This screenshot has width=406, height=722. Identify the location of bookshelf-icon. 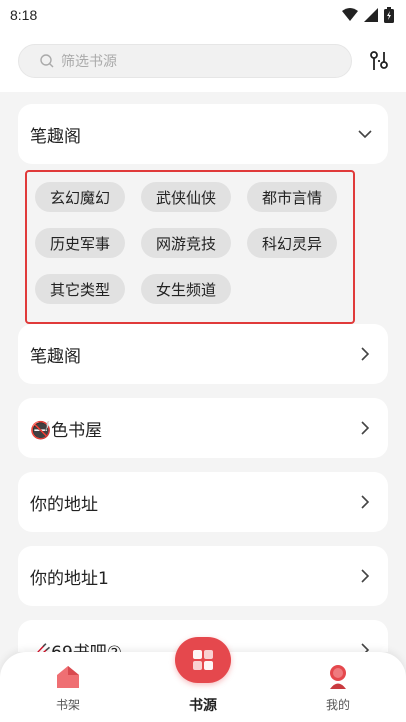
(68, 677).